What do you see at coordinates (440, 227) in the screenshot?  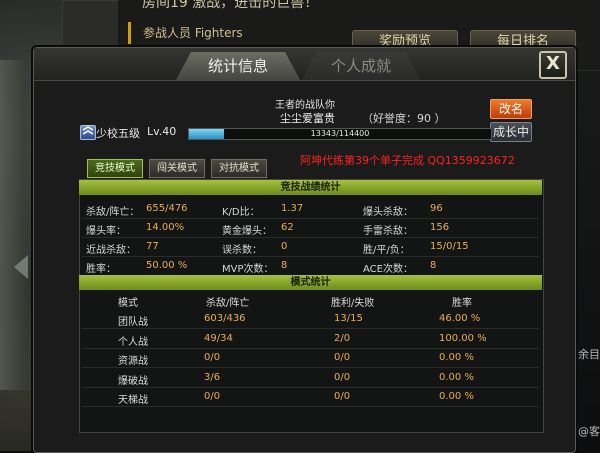 I see `stat-value: 156` at bounding box center [440, 227].